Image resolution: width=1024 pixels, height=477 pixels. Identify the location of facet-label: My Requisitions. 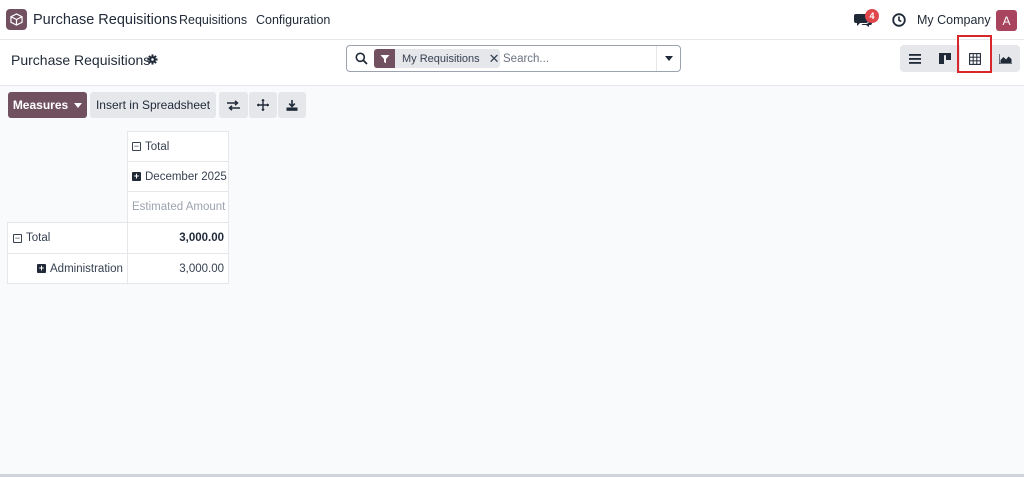
(441, 58).